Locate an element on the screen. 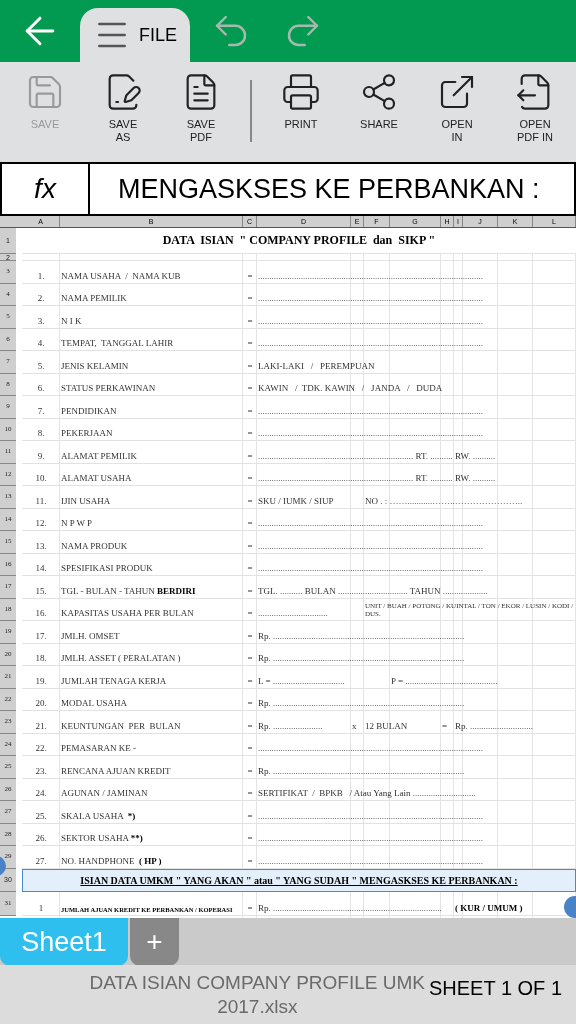 The height and width of the screenshot is (1024, 576). item-number: 12. is located at coordinates (41, 523).